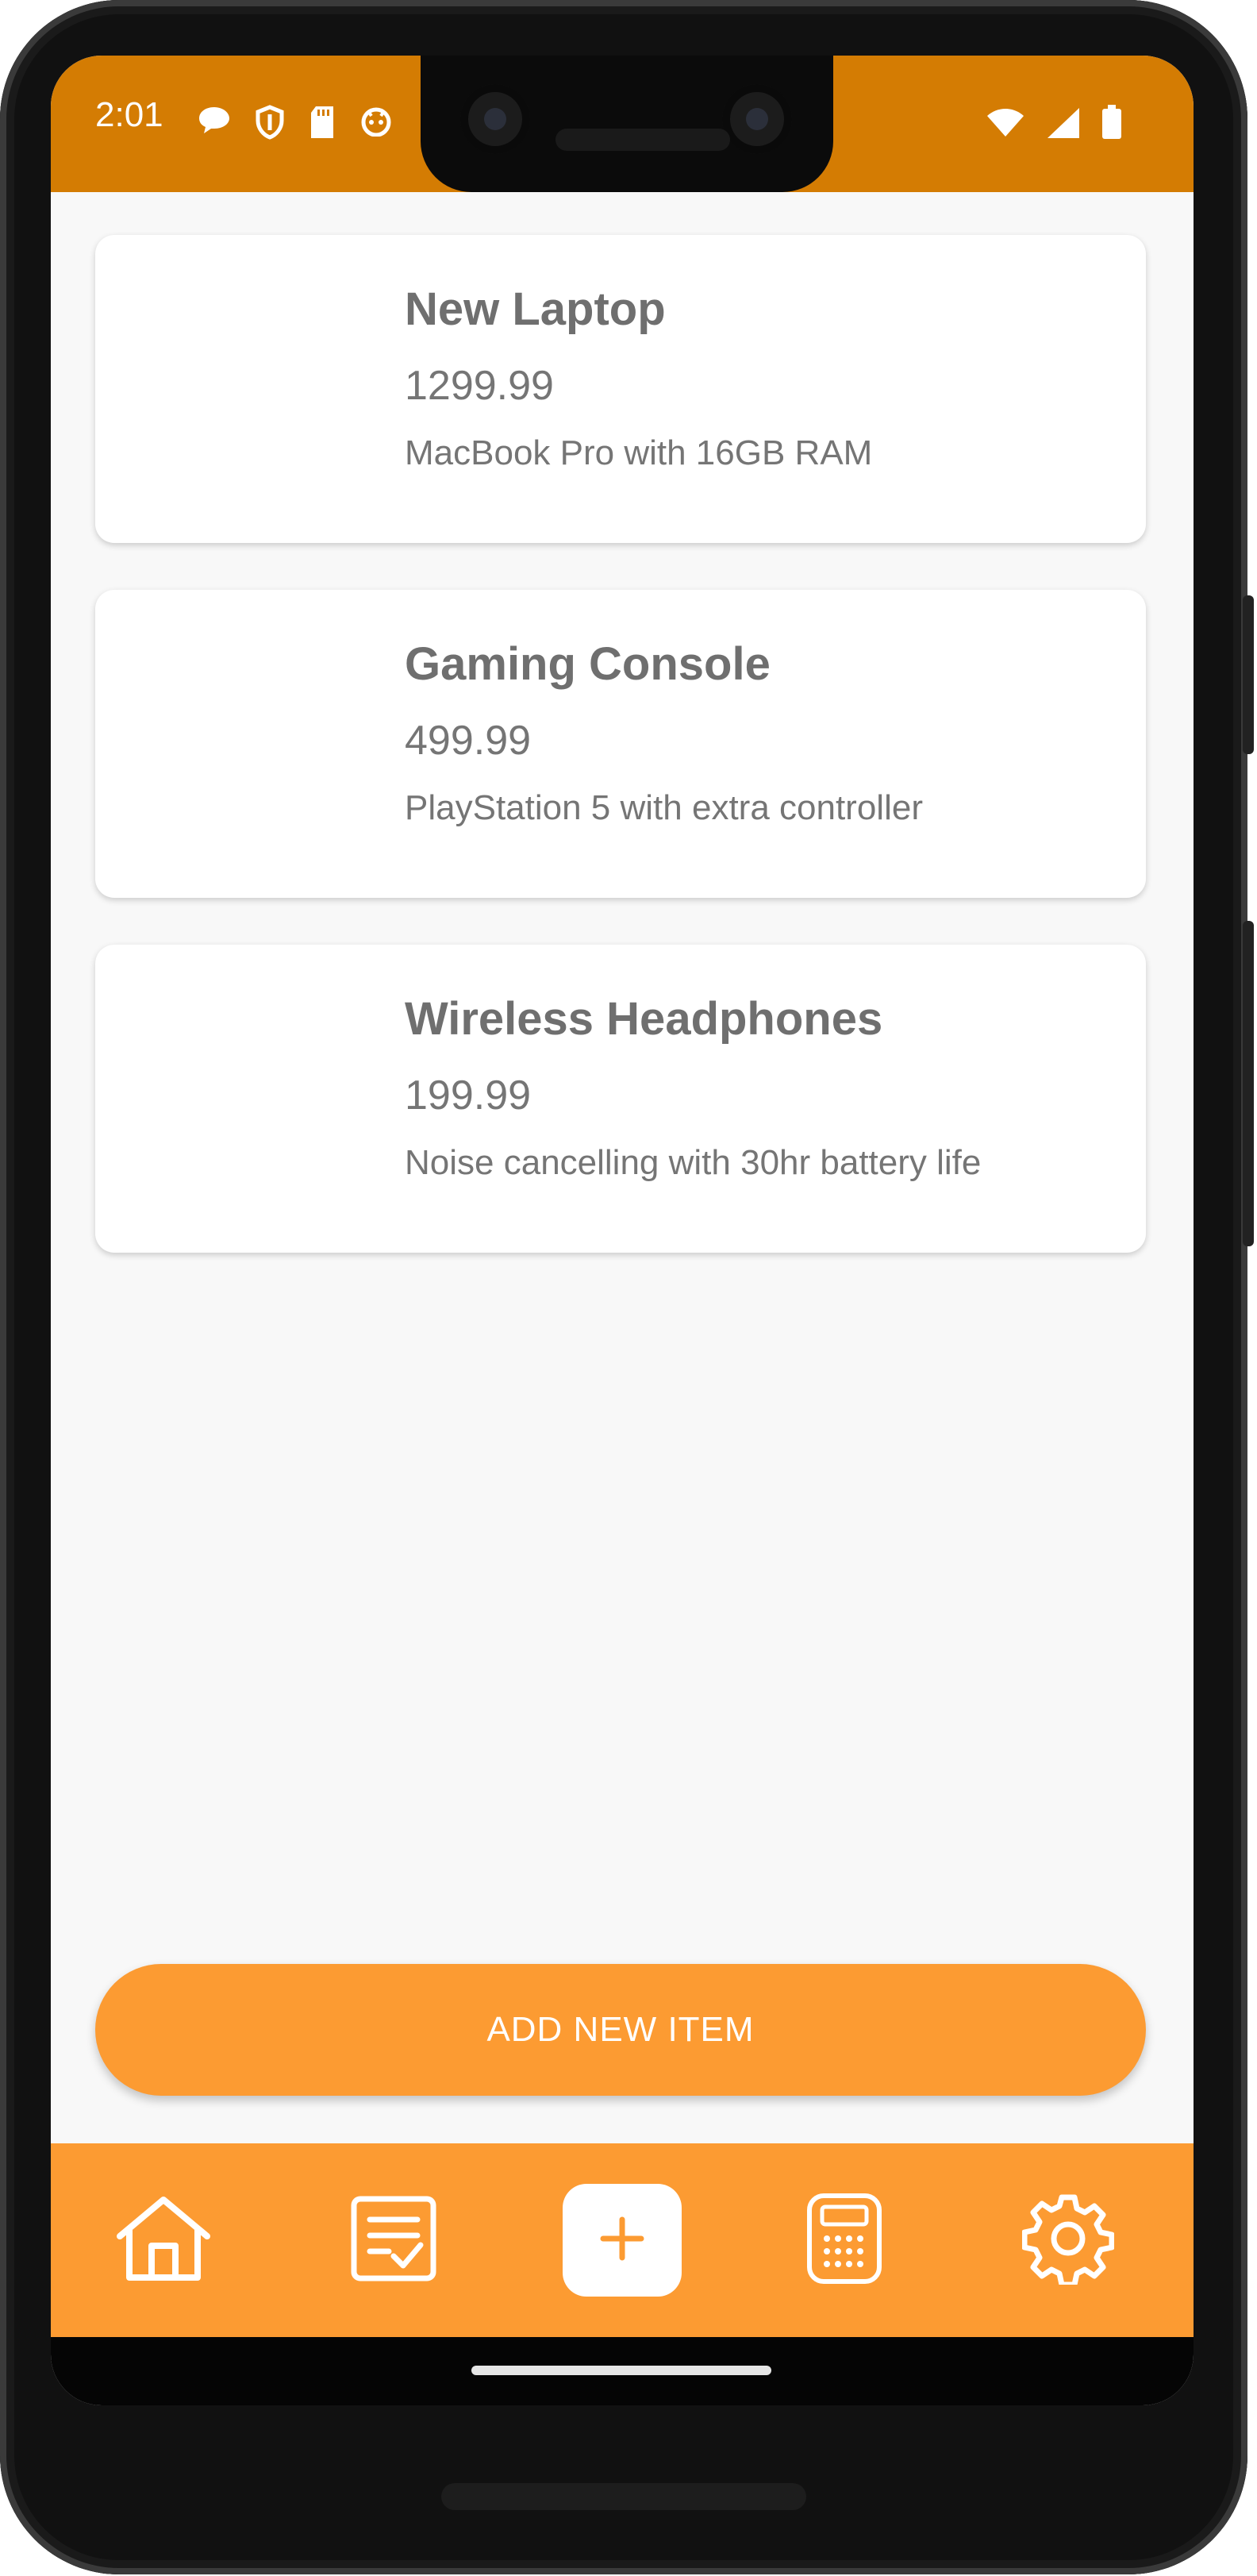  I want to click on gear-icon, so click(1068, 2241).